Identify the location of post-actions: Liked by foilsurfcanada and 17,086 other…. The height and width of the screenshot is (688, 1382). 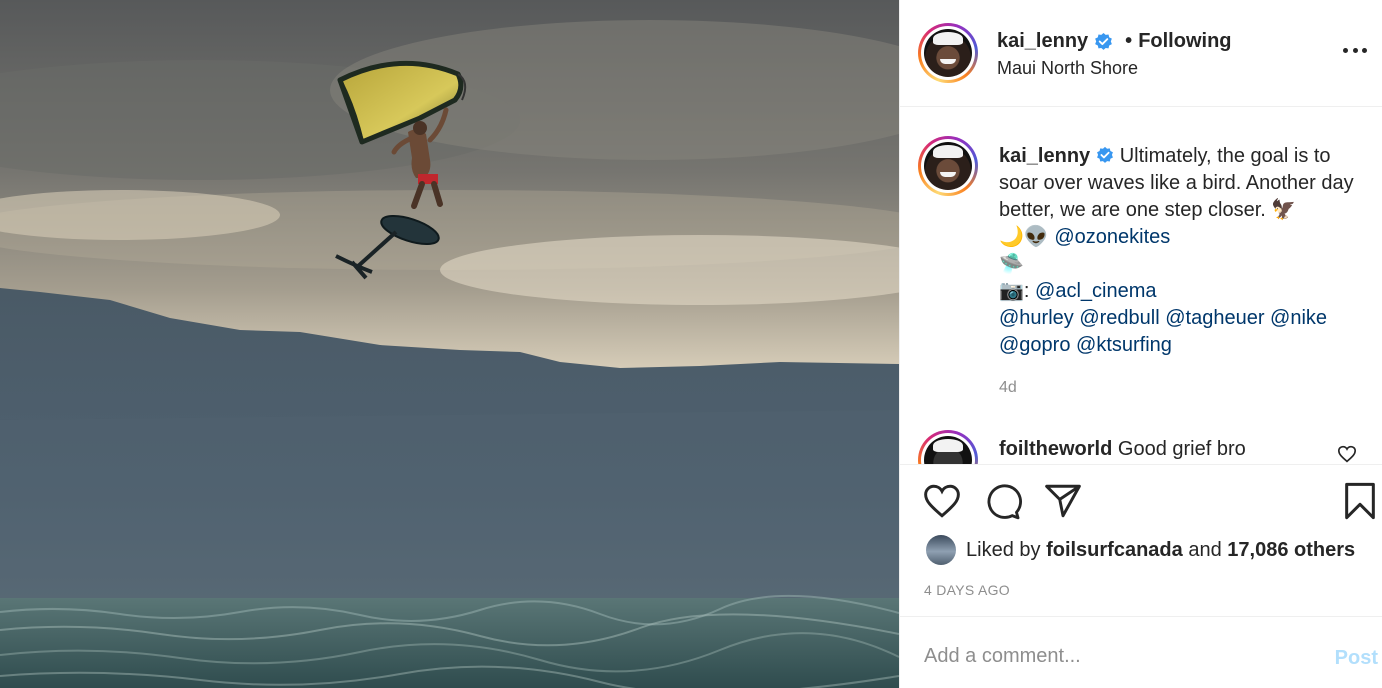
(1141, 540).